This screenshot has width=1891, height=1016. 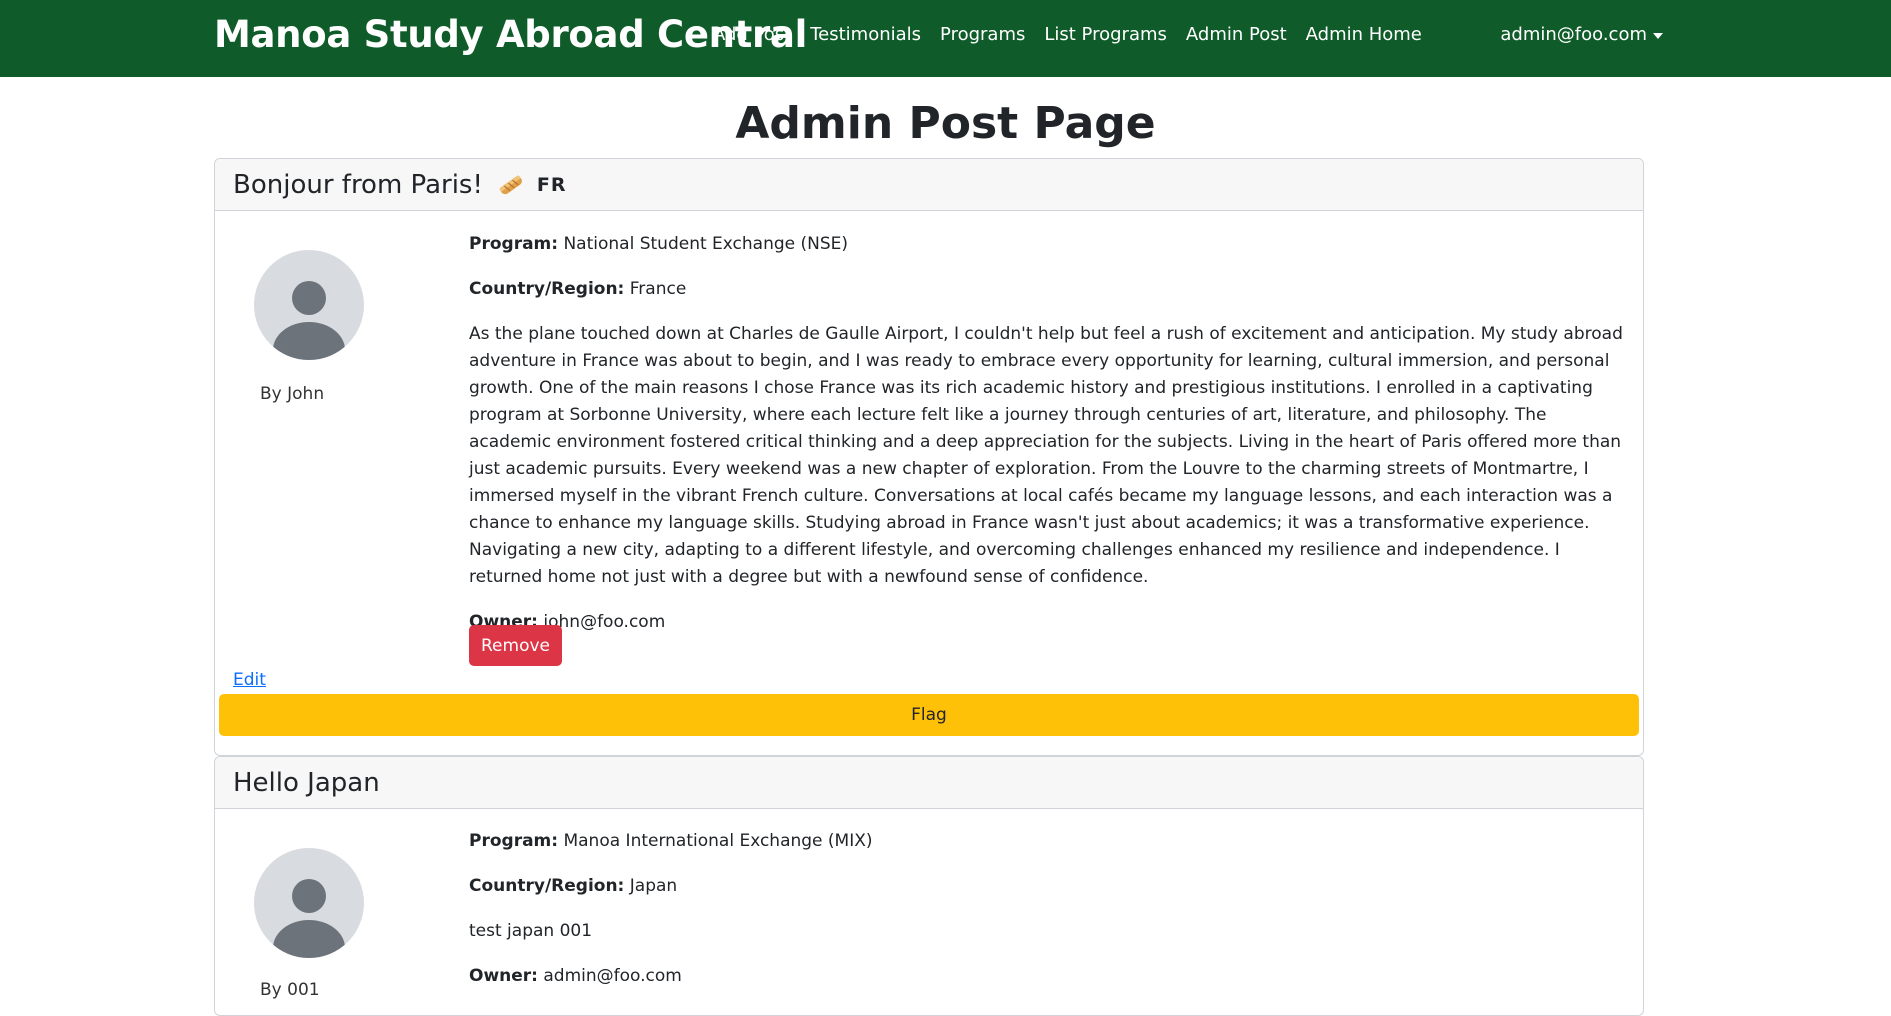 What do you see at coordinates (249, 680) in the screenshot?
I see `edit-link: Edit` at bounding box center [249, 680].